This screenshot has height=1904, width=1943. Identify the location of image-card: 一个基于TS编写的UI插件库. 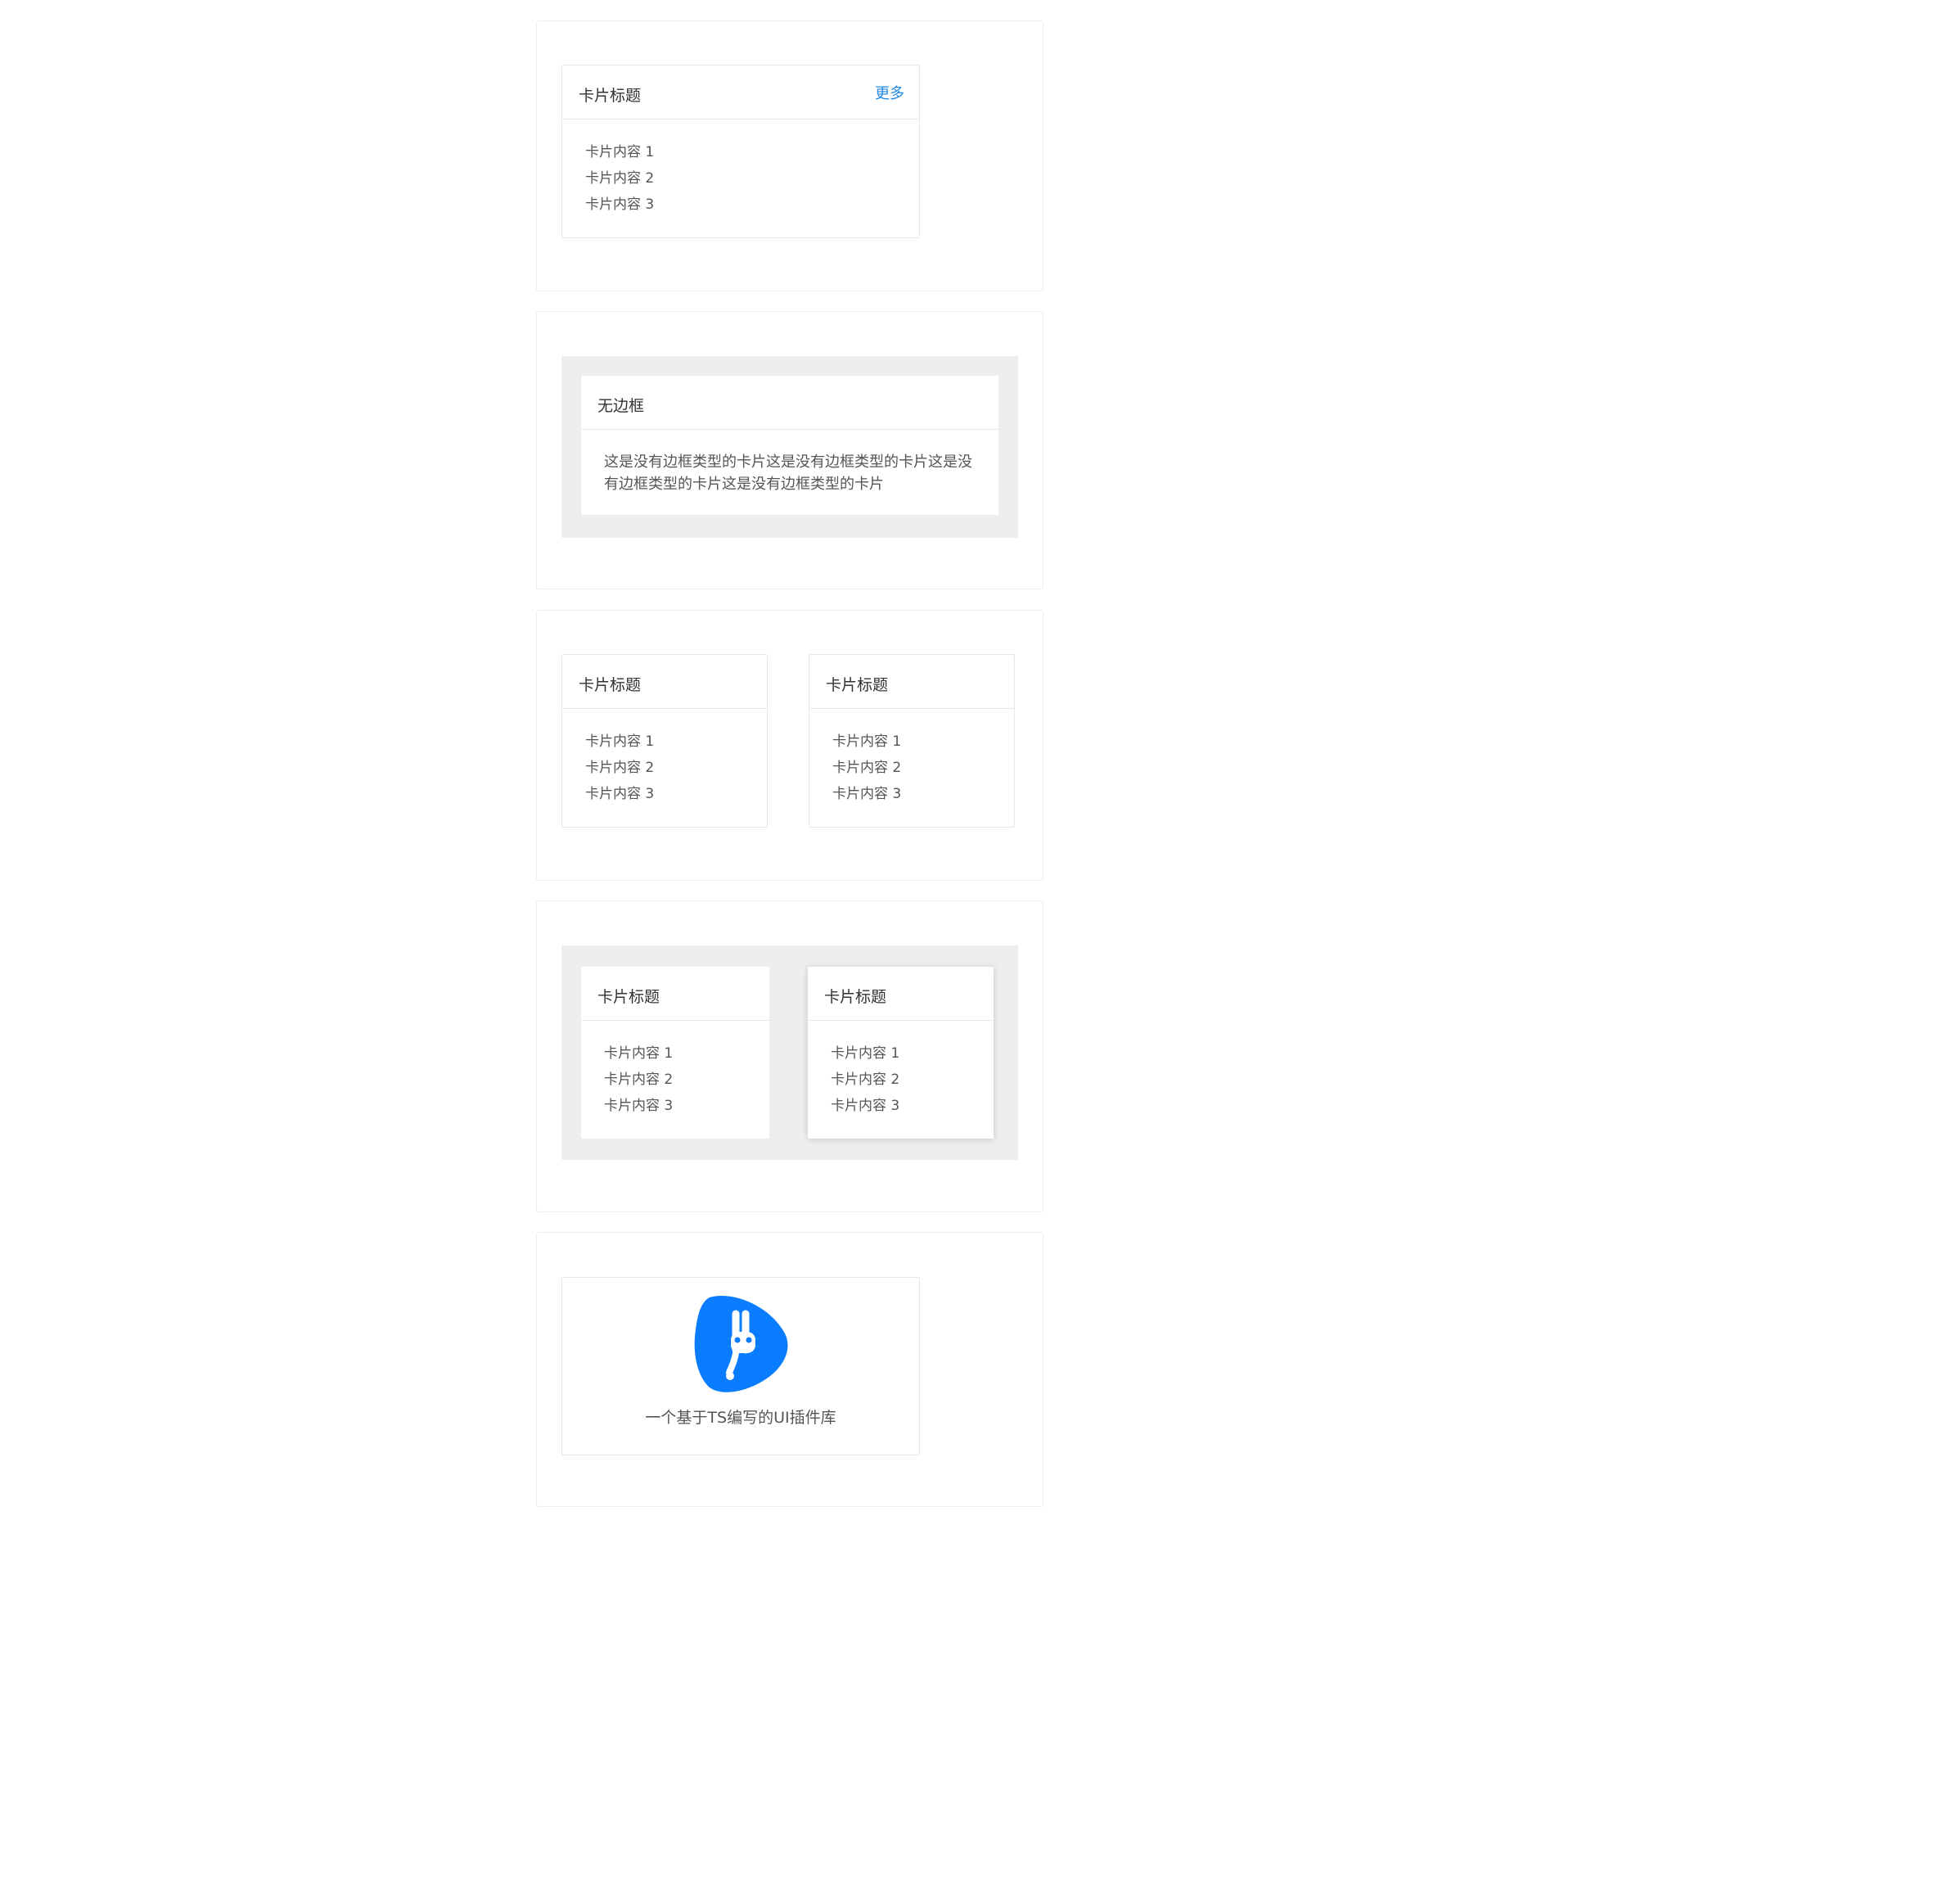
(740, 1366).